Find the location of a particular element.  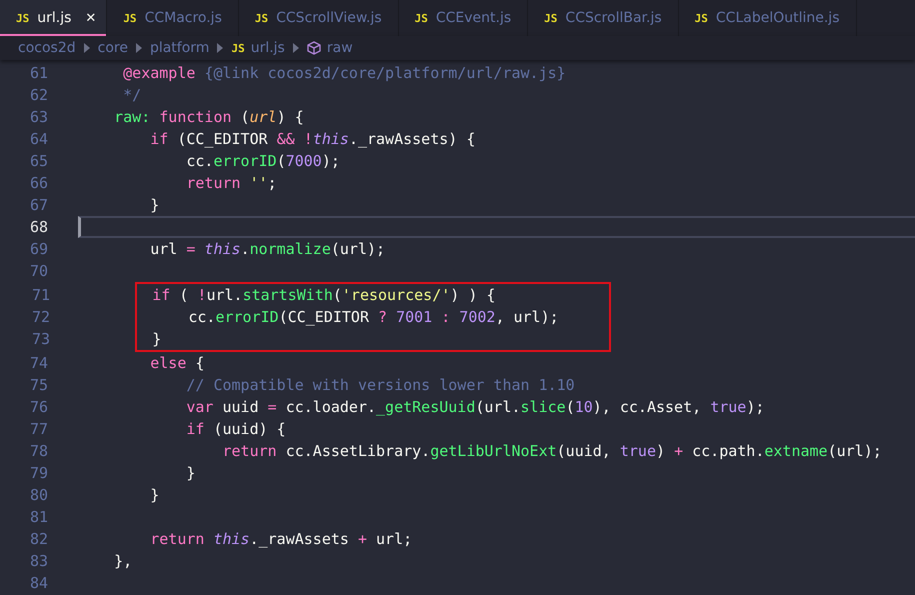

line-number: 63 is located at coordinates (38, 117).